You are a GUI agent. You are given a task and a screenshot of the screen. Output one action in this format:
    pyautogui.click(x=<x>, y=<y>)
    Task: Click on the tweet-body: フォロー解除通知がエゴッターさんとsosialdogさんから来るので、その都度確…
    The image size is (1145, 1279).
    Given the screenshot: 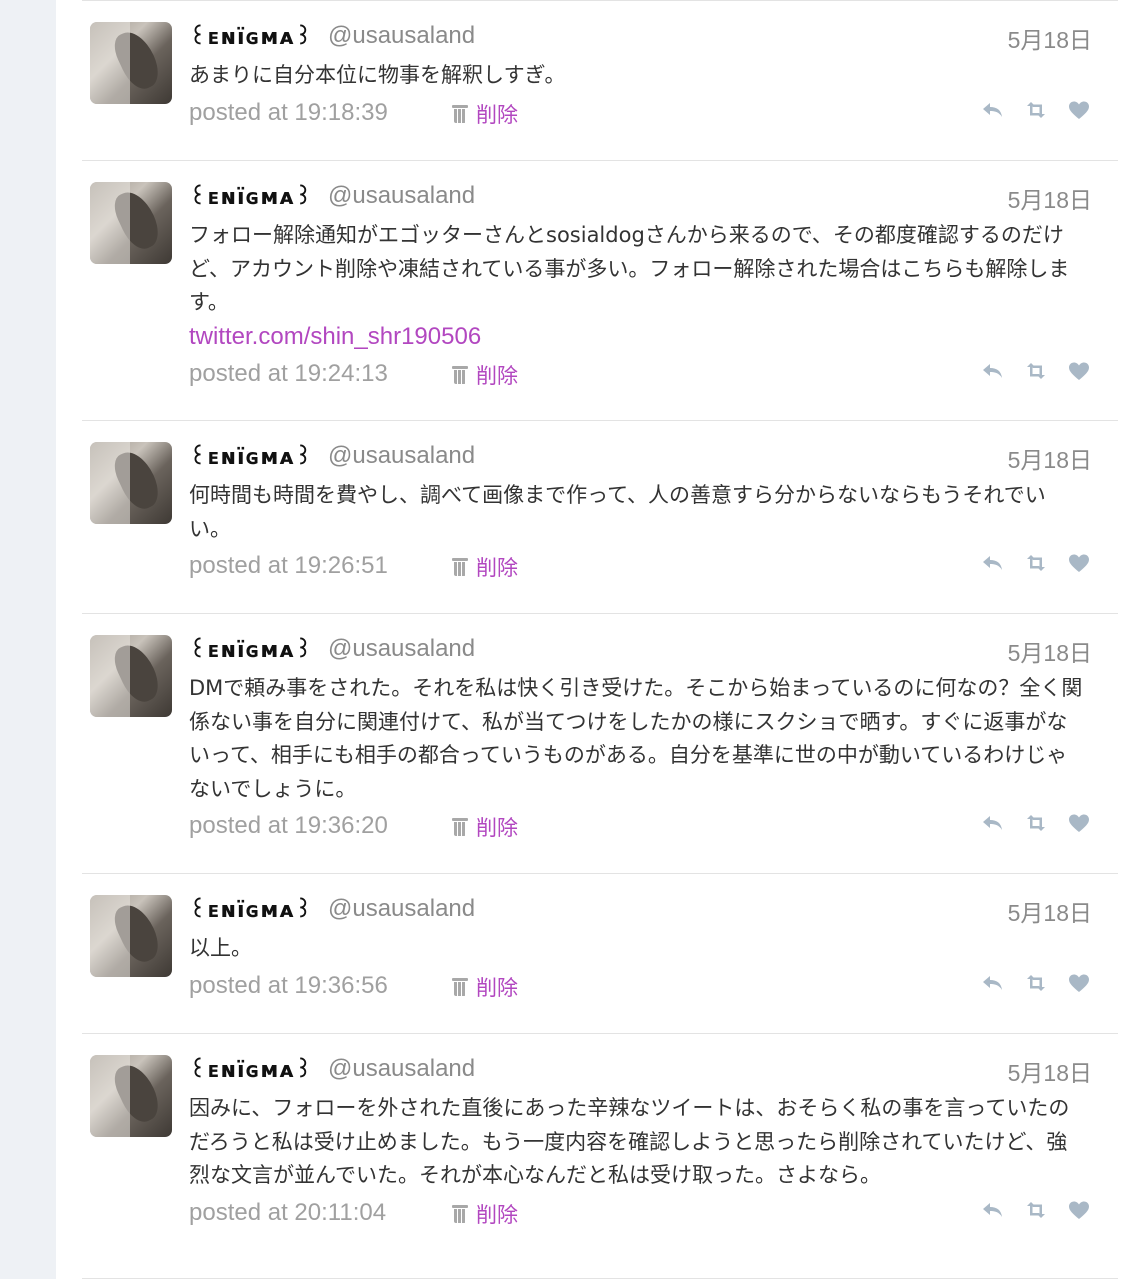 What is the action you would take?
    pyautogui.click(x=629, y=268)
    